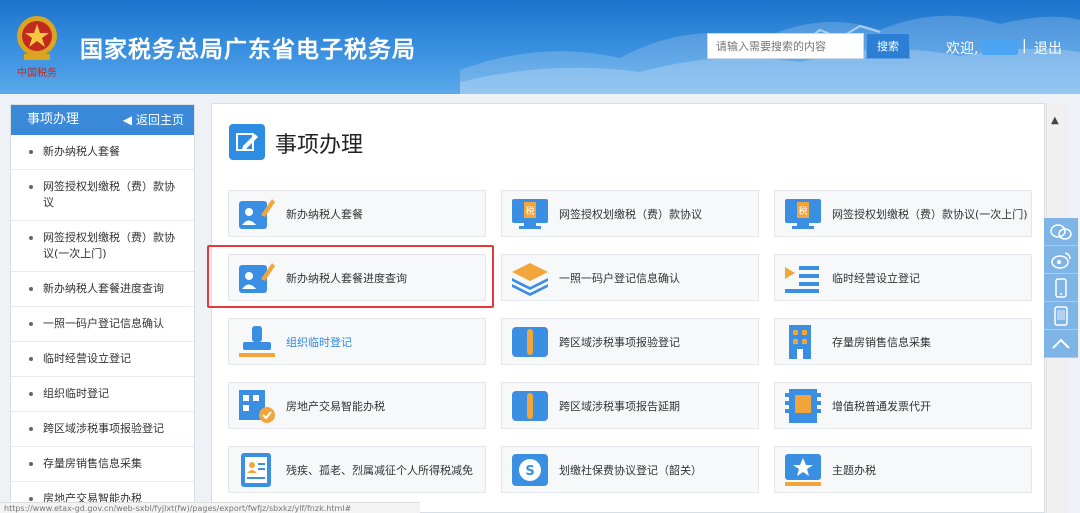 The width and height of the screenshot is (1080, 513). Describe the element at coordinates (619, 406) in the screenshot. I see `tile-label: 跨区域涉税事项报告延期` at that location.